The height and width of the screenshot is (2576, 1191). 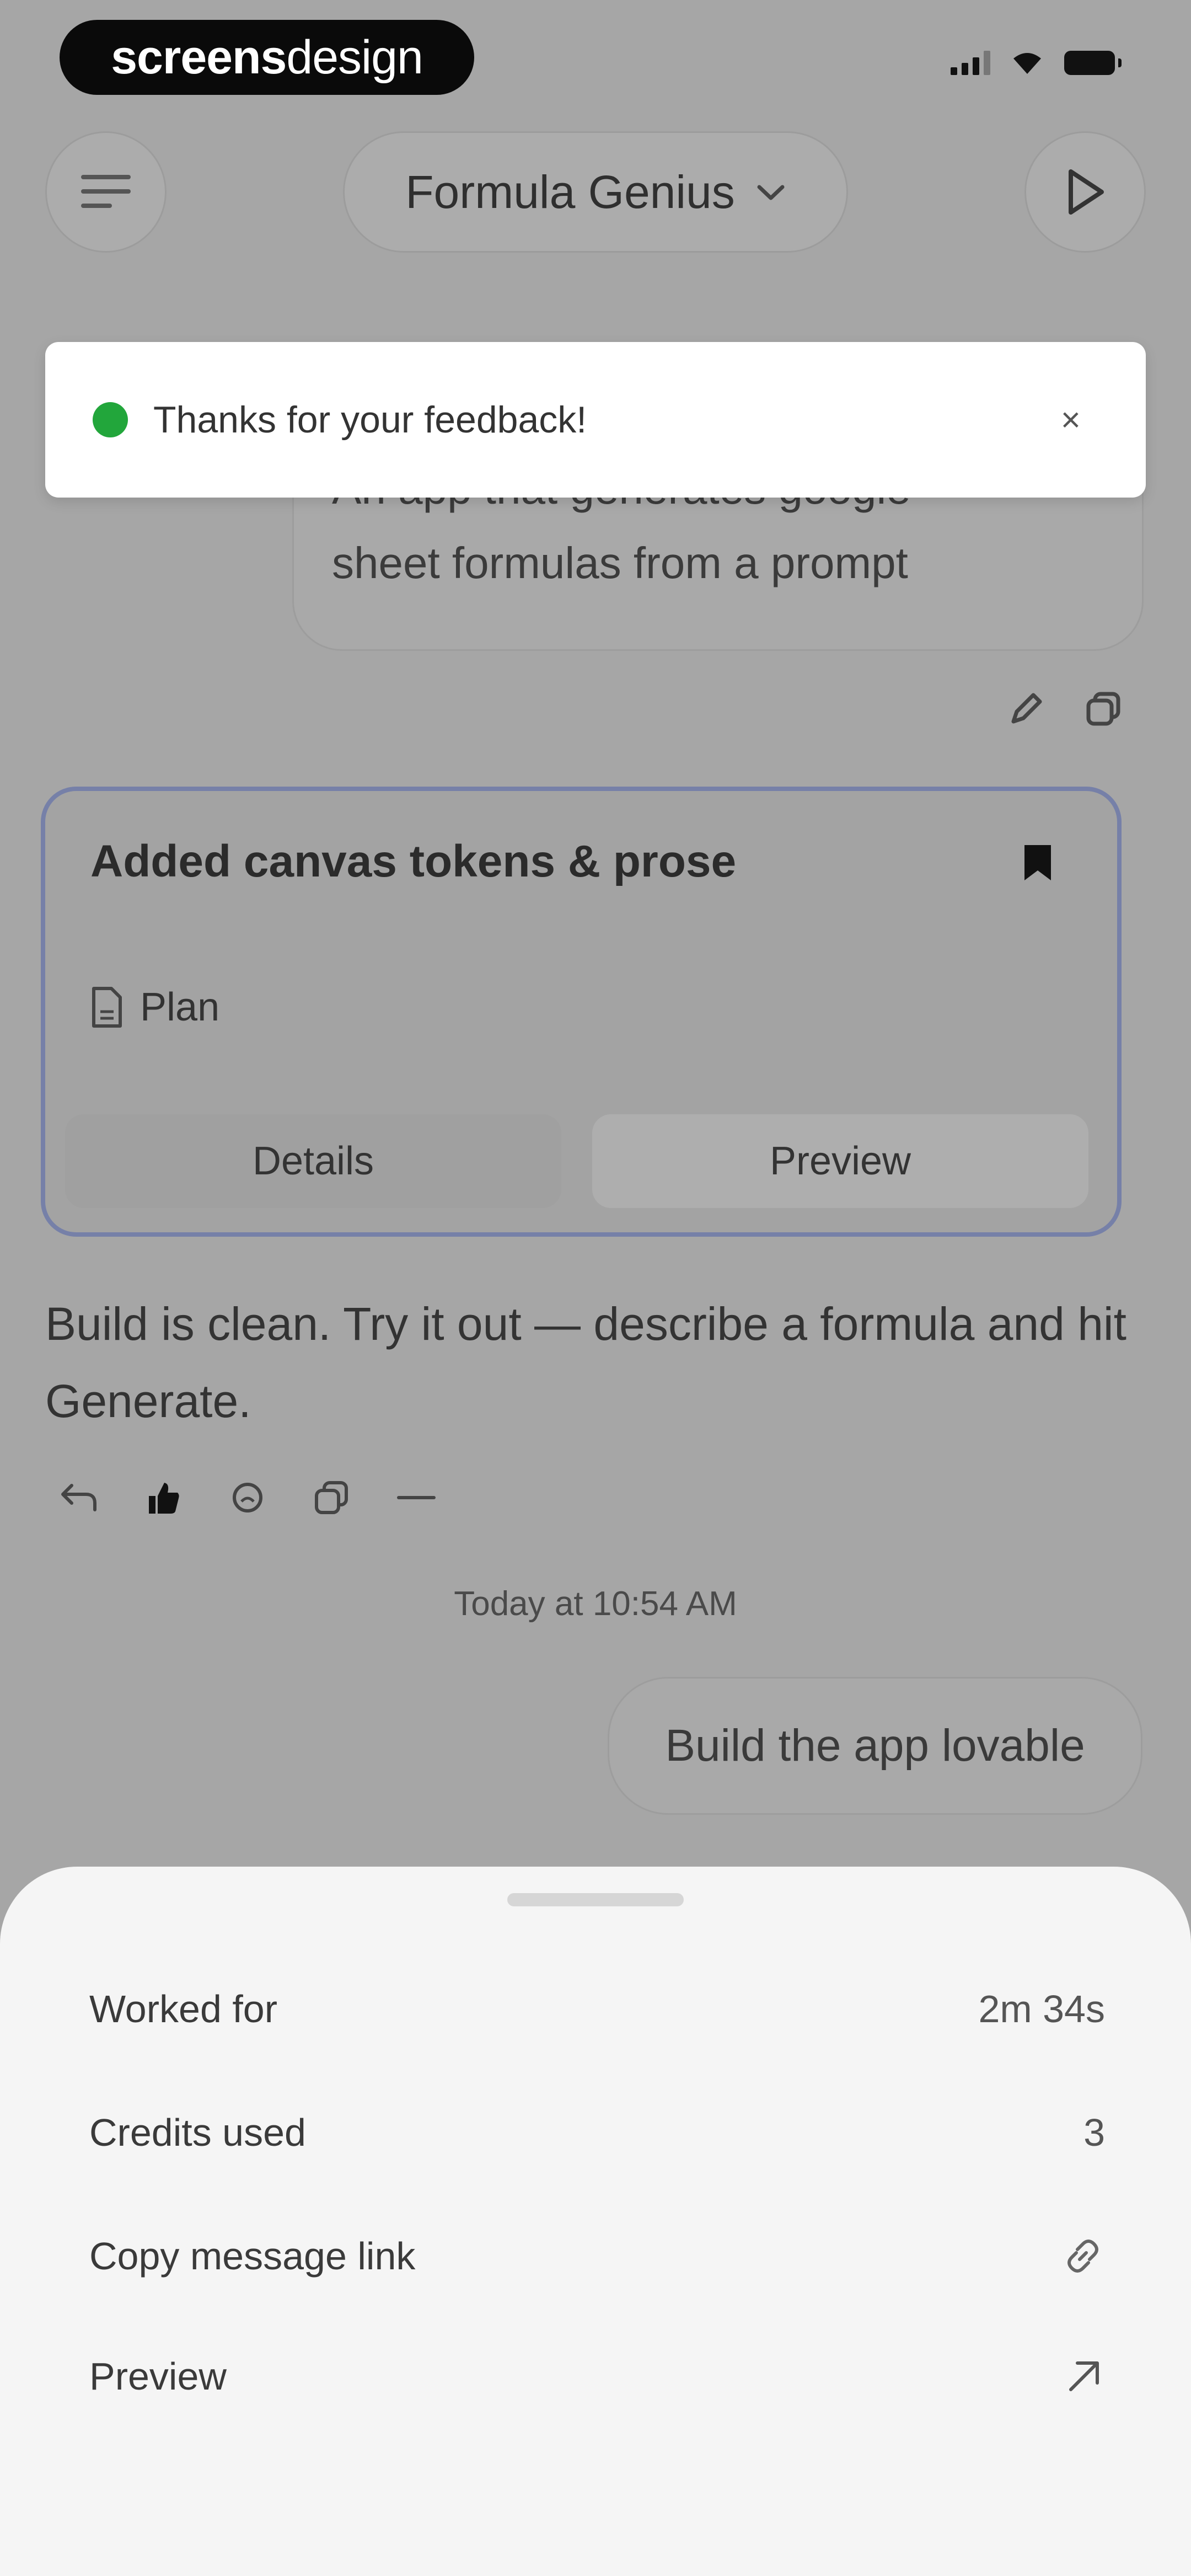 I want to click on user-message-2: Build the app lovable, so click(x=875, y=1745).